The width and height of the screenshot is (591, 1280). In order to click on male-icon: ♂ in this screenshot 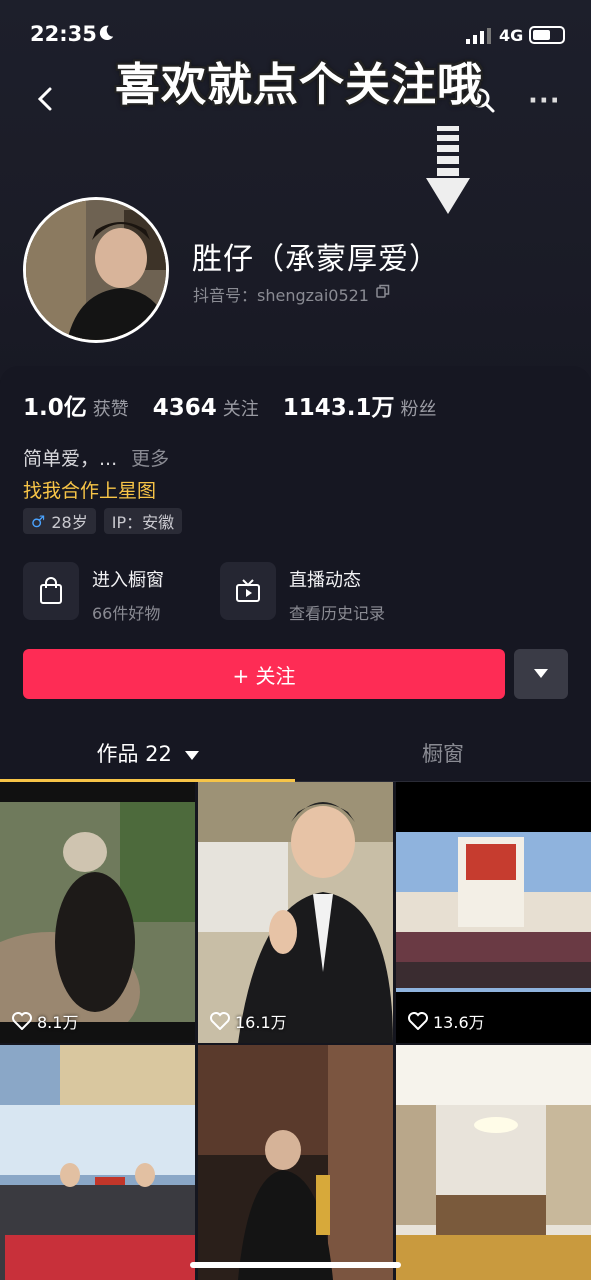, I will do `click(38, 521)`.